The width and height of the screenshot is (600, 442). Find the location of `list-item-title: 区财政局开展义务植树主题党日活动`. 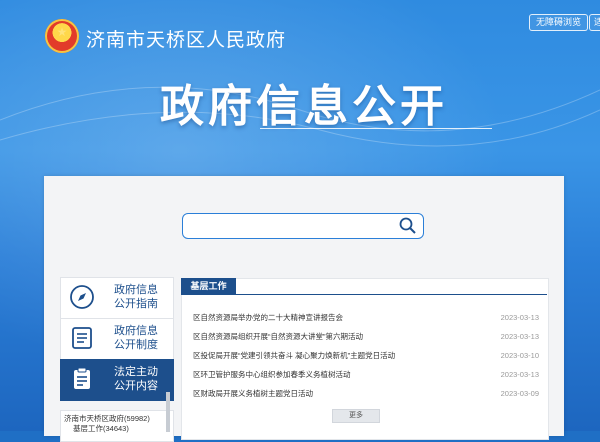

list-item-title: 区财政局开展义务植树主题党日活动 is located at coordinates (253, 394).